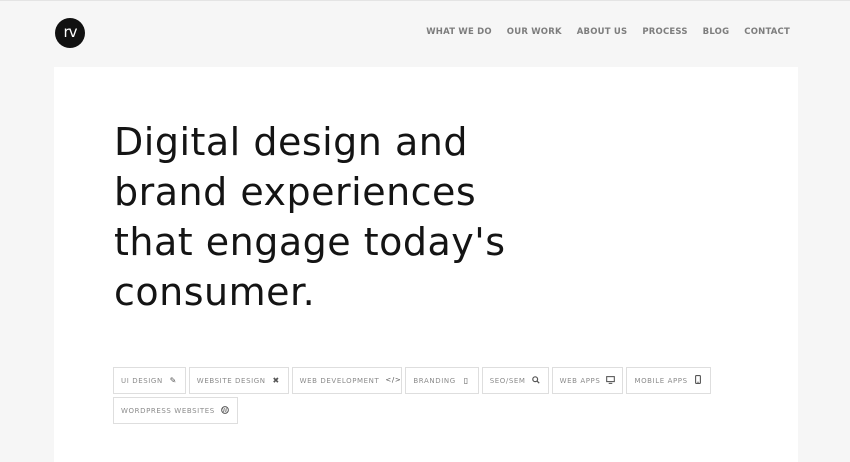  I want to click on desktop-icon, so click(611, 380).